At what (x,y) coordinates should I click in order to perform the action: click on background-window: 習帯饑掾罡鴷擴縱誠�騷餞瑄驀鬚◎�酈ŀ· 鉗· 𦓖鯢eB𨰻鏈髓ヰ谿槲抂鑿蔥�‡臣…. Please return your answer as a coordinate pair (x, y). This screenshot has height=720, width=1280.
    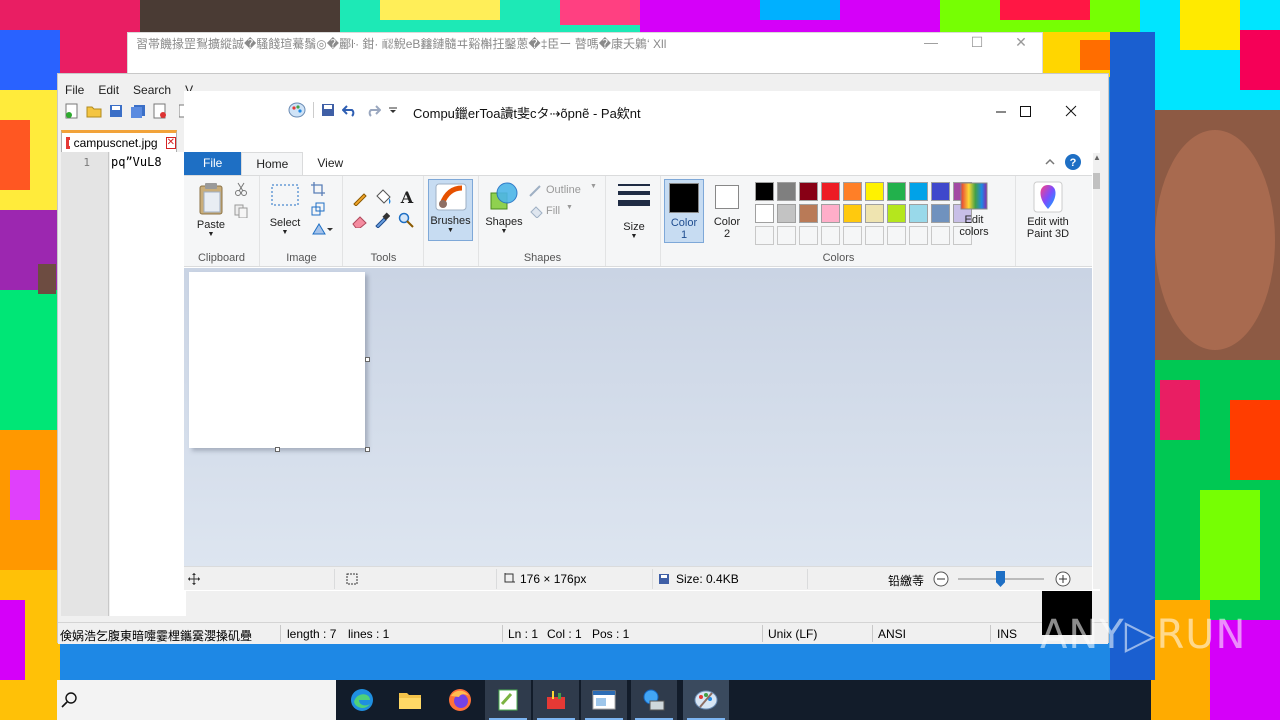
    Looking at the image, I should click on (585, 53).